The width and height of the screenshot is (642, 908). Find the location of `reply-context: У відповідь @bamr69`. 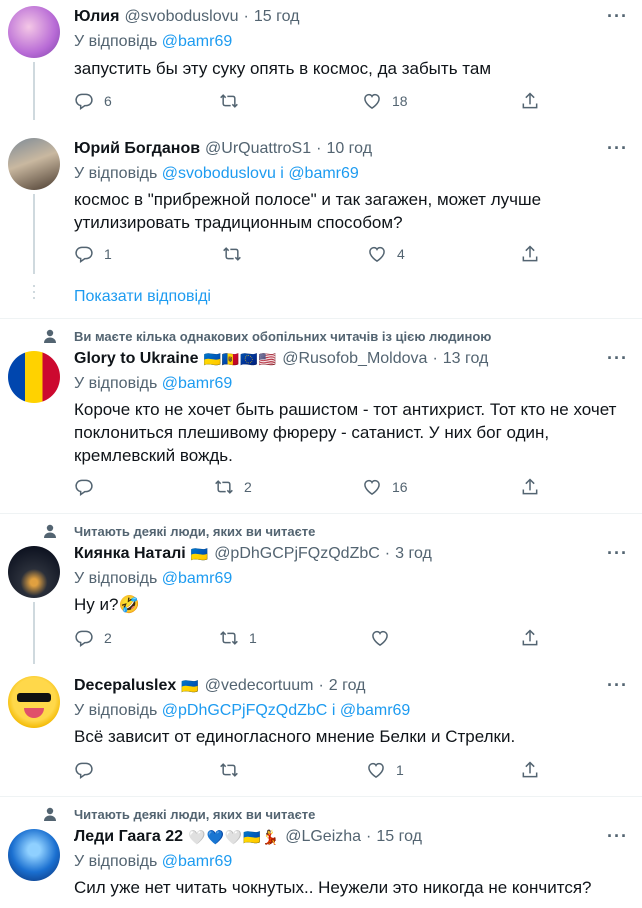

reply-context: У відповідь @bamr69 is located at coordinates (153, 384).